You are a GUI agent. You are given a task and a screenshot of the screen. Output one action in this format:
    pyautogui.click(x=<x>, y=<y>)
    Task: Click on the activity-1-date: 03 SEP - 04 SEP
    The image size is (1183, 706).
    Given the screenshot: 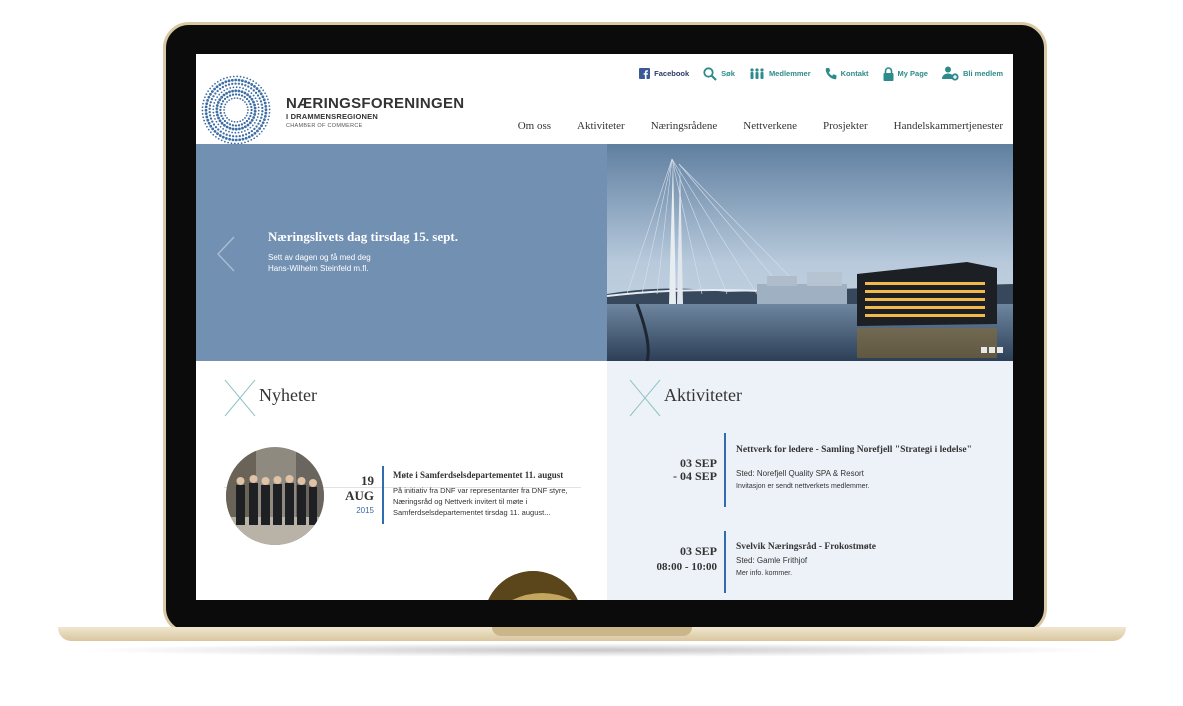 What is the action you would take?
    pyautogui.click(x=667, y=470)
    